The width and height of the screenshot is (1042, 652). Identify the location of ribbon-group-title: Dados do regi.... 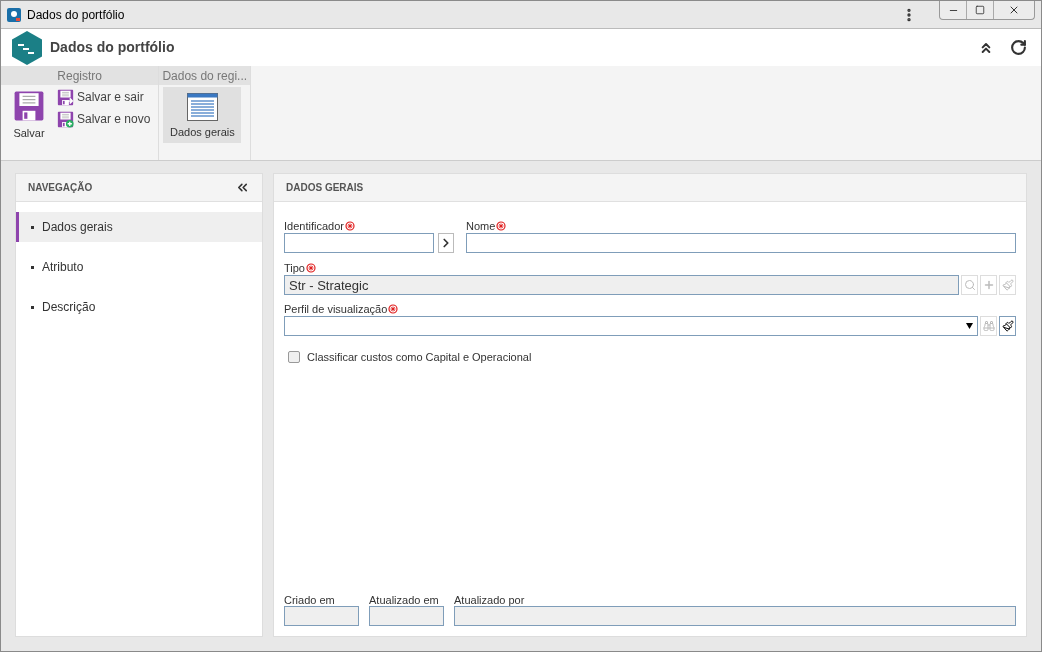
(205, 75).